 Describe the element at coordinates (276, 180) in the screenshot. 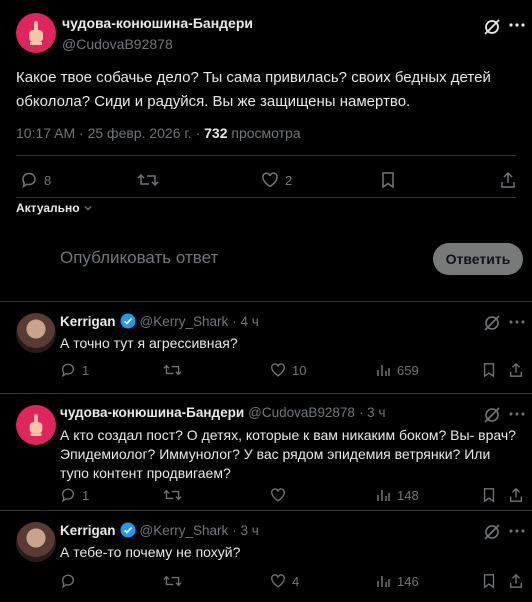

I see `like-button: 2` at that location.